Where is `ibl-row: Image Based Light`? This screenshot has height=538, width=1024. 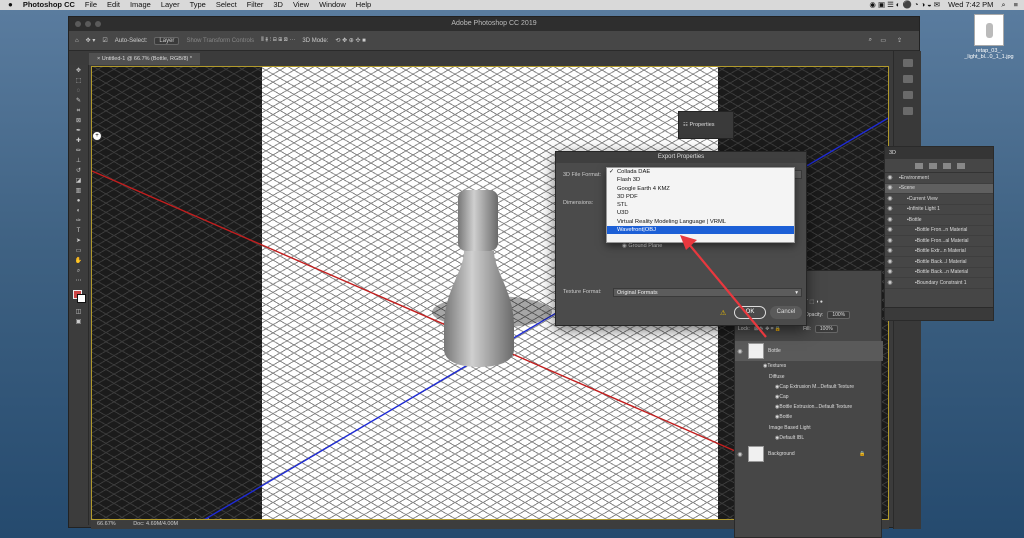 ibl-row: Image Based Light is located at coordinates (809, 428).